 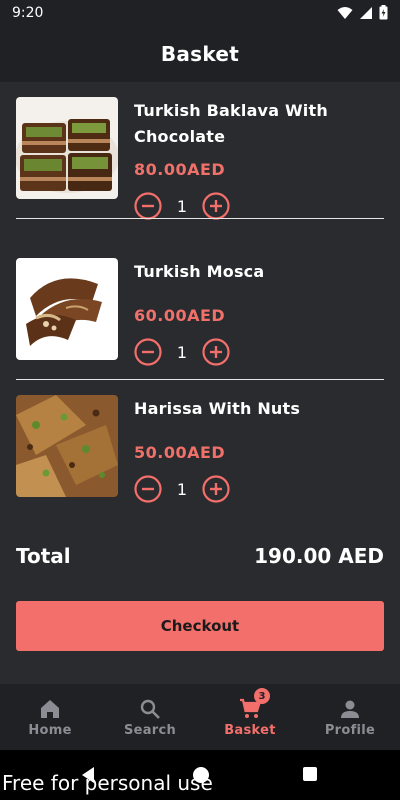 I want to click on search-icon, so click(x=150, y=709).